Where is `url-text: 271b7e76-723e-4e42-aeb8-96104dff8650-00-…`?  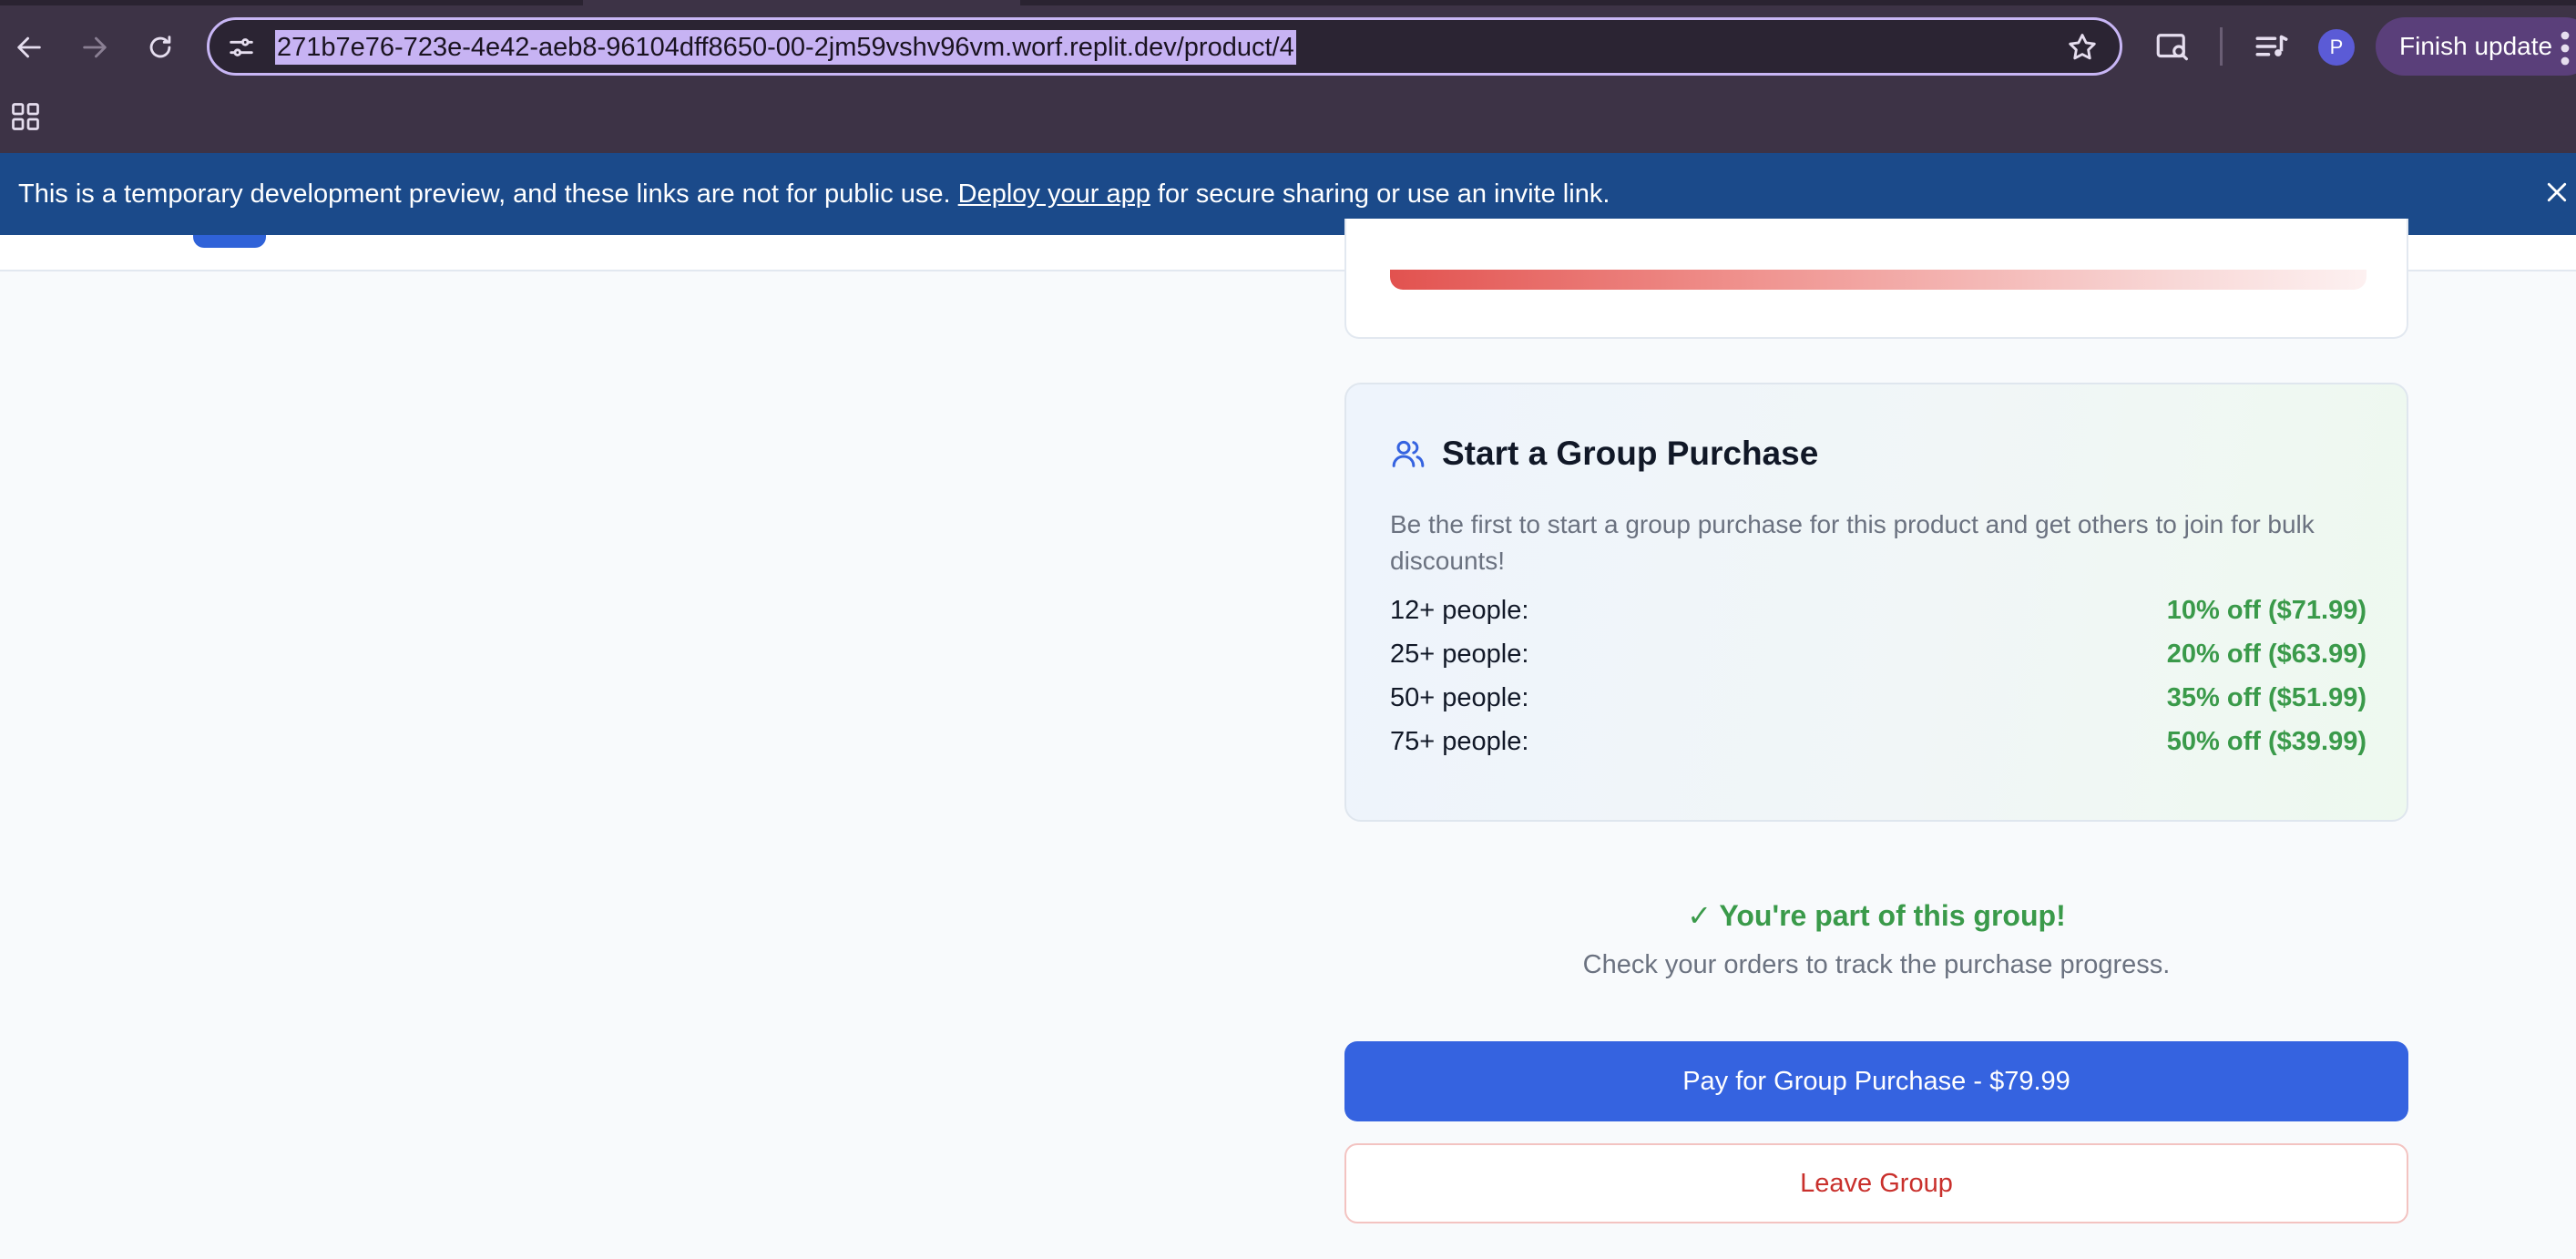 url-text: 271b7e76-723e-4e42-aeb8-96104dff8650-00-… is located at coordinates (786, 48).